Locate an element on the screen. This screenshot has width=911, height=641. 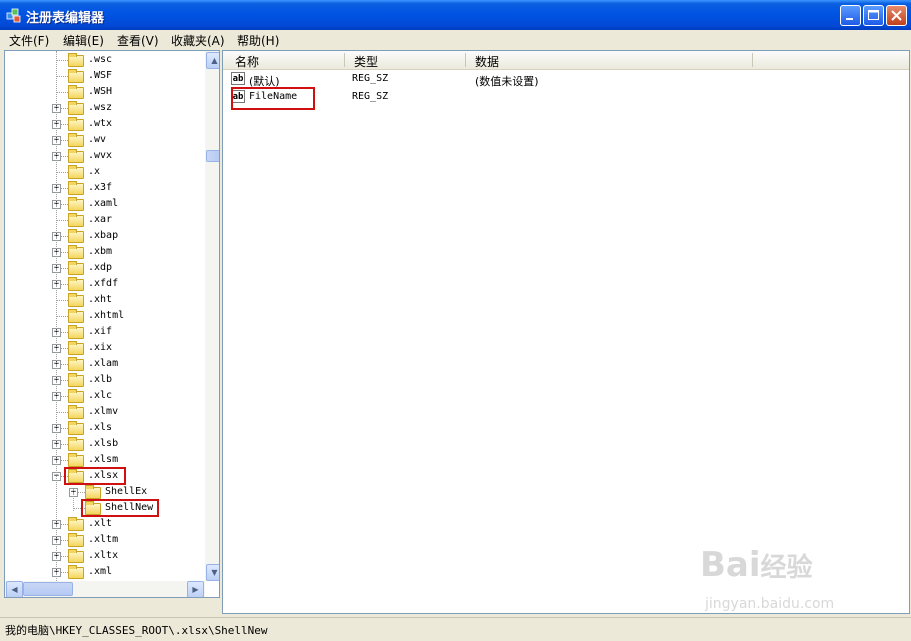
scroll-thumb is located at coordinates (212, 156).